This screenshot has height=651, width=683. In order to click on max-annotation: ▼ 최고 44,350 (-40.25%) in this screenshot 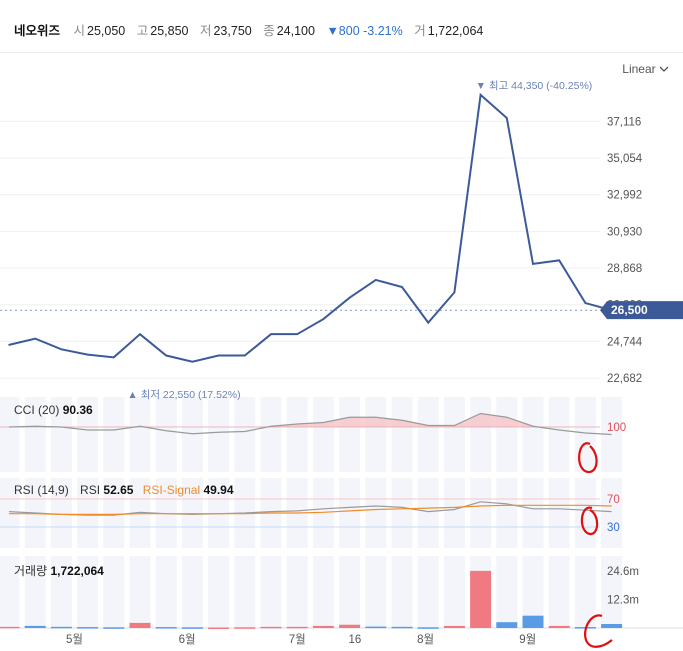, I will do `click(534, 86)`.